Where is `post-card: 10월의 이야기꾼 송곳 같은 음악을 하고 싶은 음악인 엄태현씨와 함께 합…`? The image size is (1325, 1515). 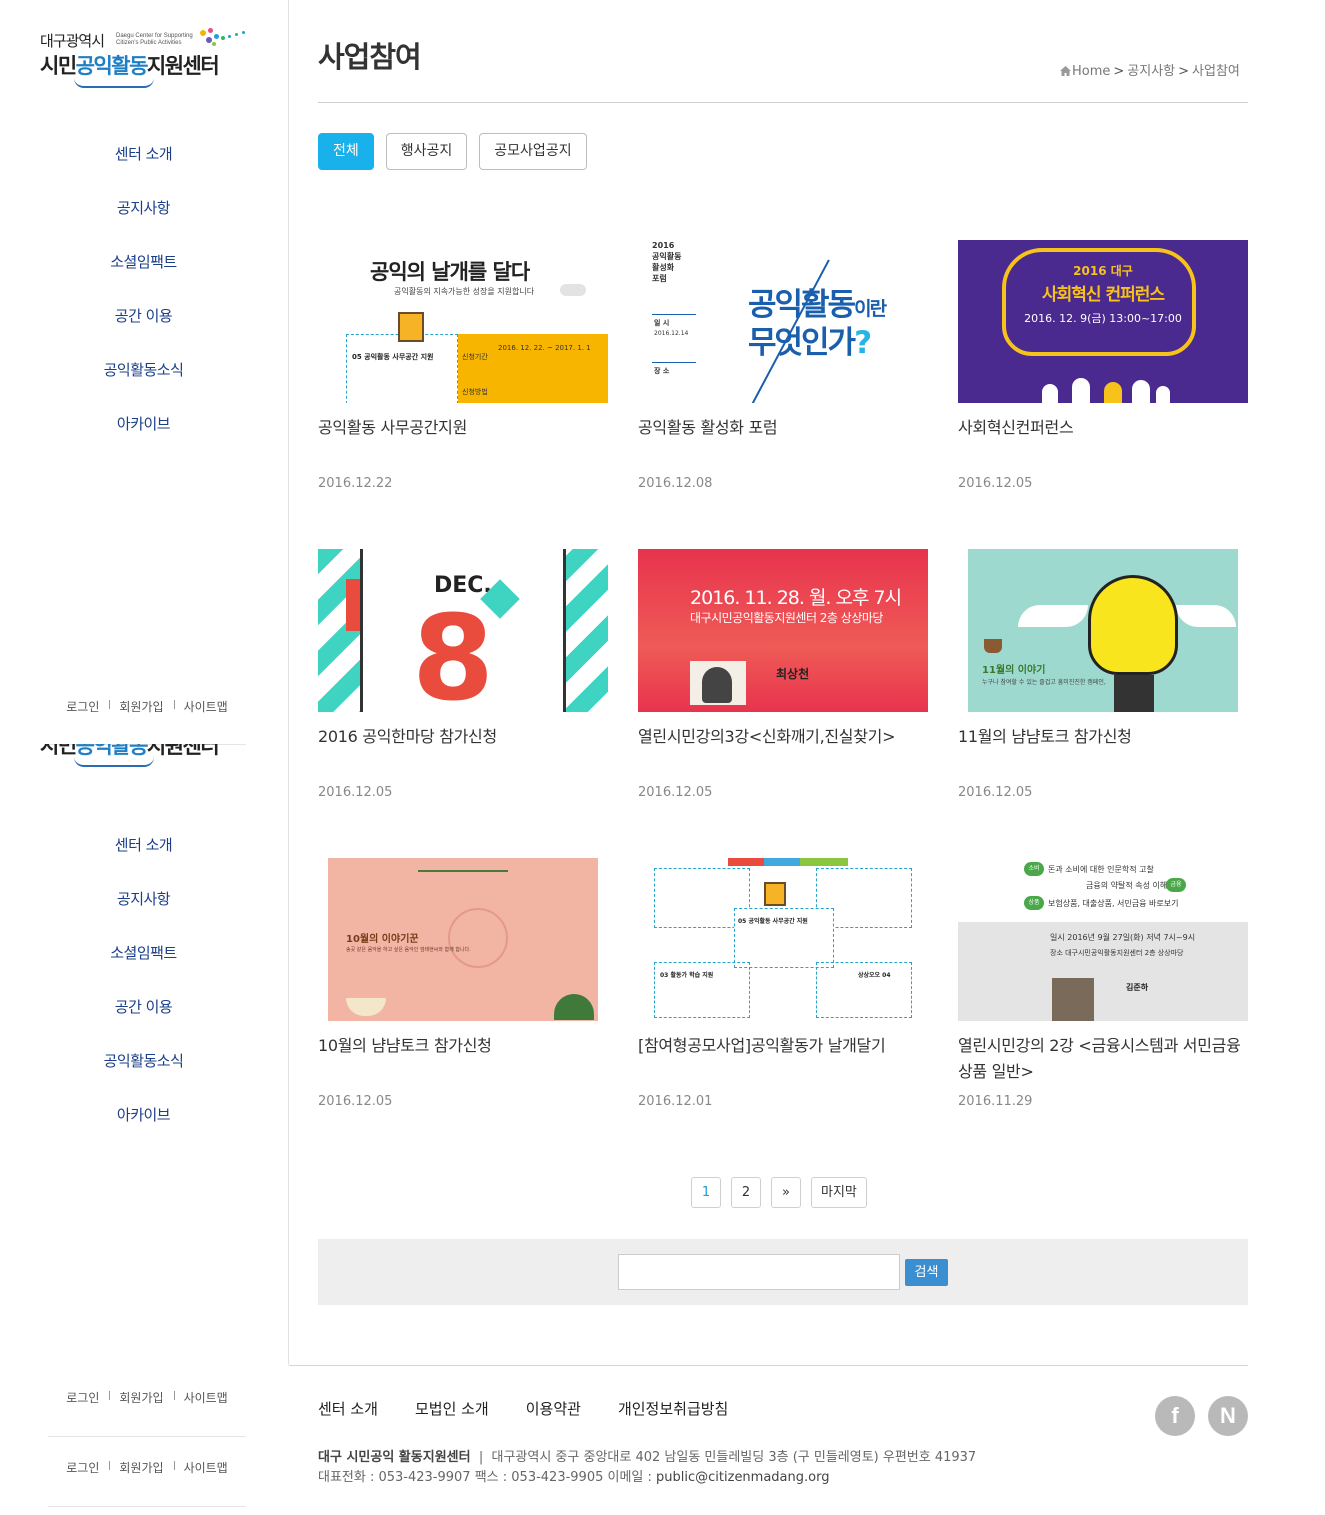 post-card: 10월의 이야기꾼 송곳 같은 음악을 하고 싶은 음악인 엄태현씨와 함께 합… is located at coordinates (463, 983).